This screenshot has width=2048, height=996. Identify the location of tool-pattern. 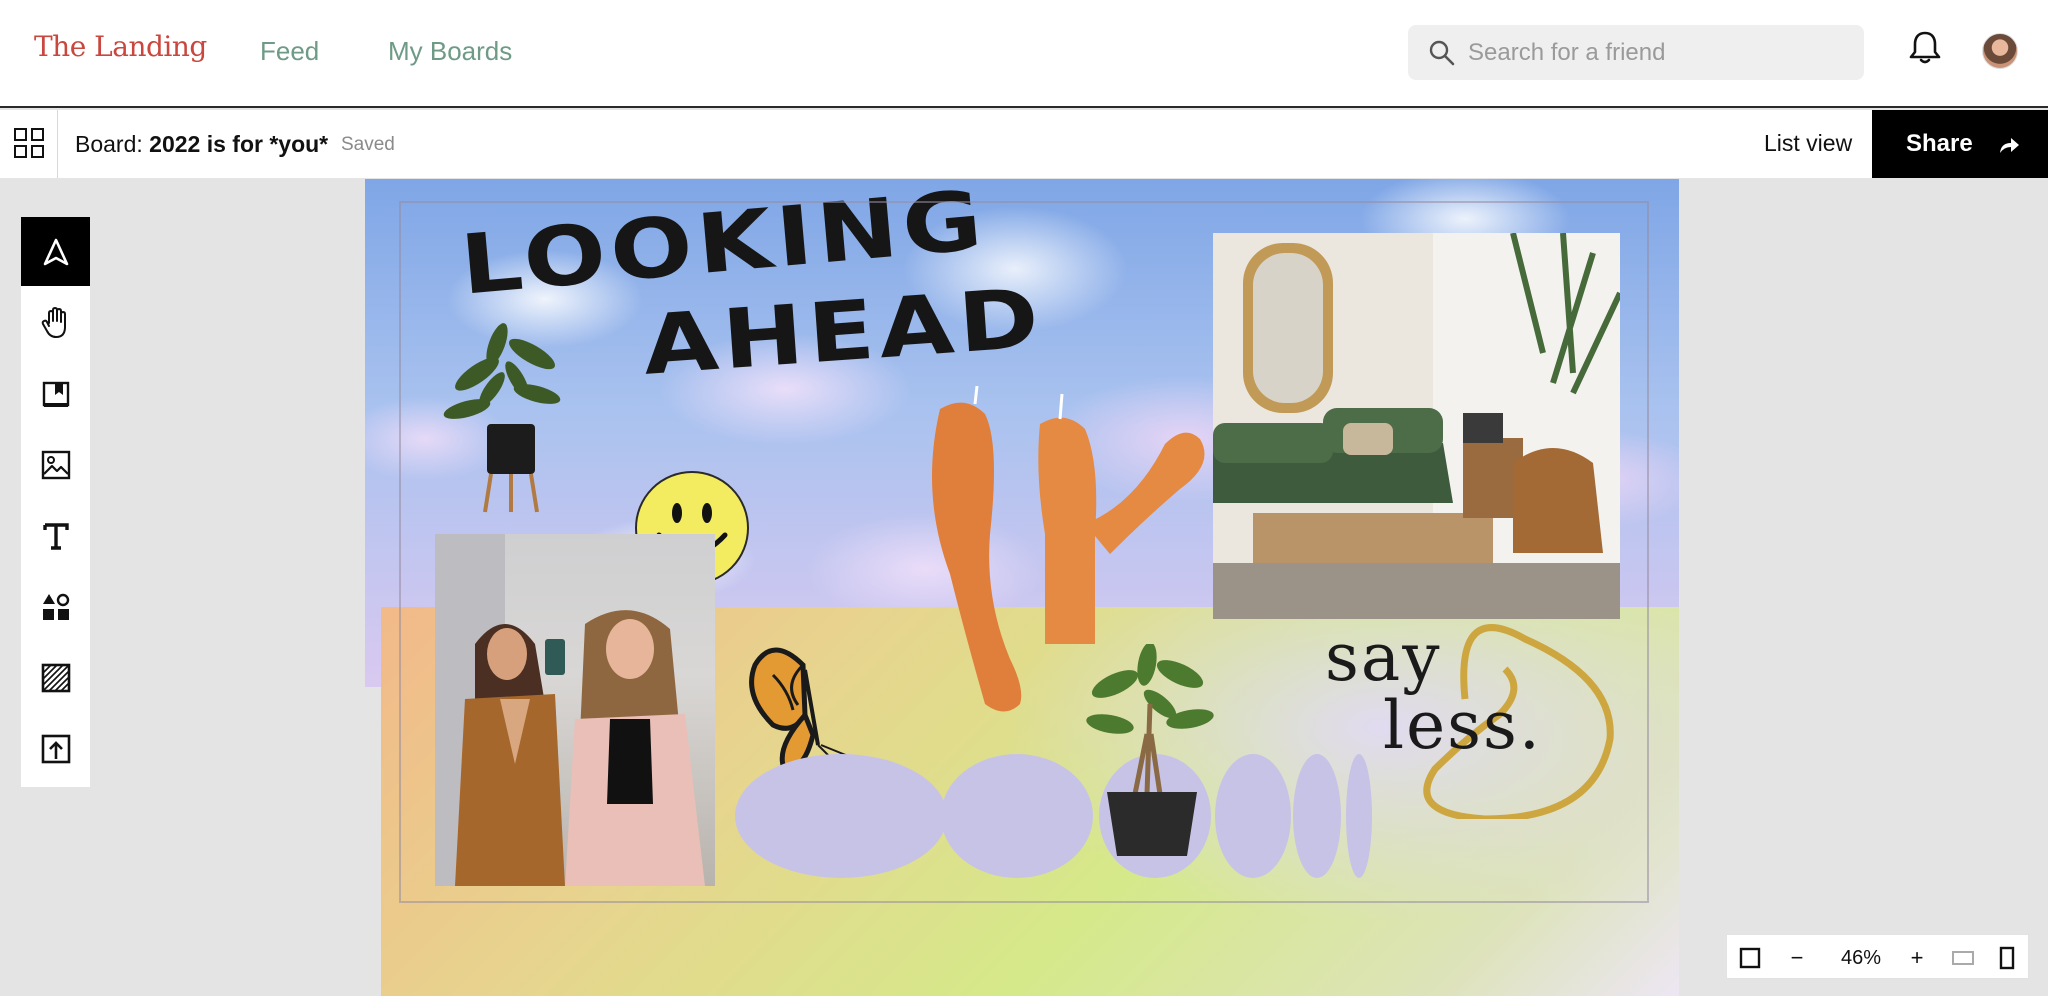
(55, 677).